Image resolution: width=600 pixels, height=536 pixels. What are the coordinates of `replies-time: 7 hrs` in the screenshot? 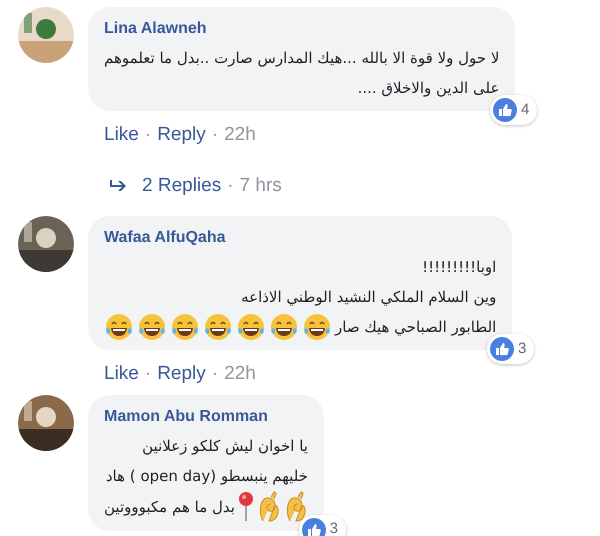 It's located at (261, 186).